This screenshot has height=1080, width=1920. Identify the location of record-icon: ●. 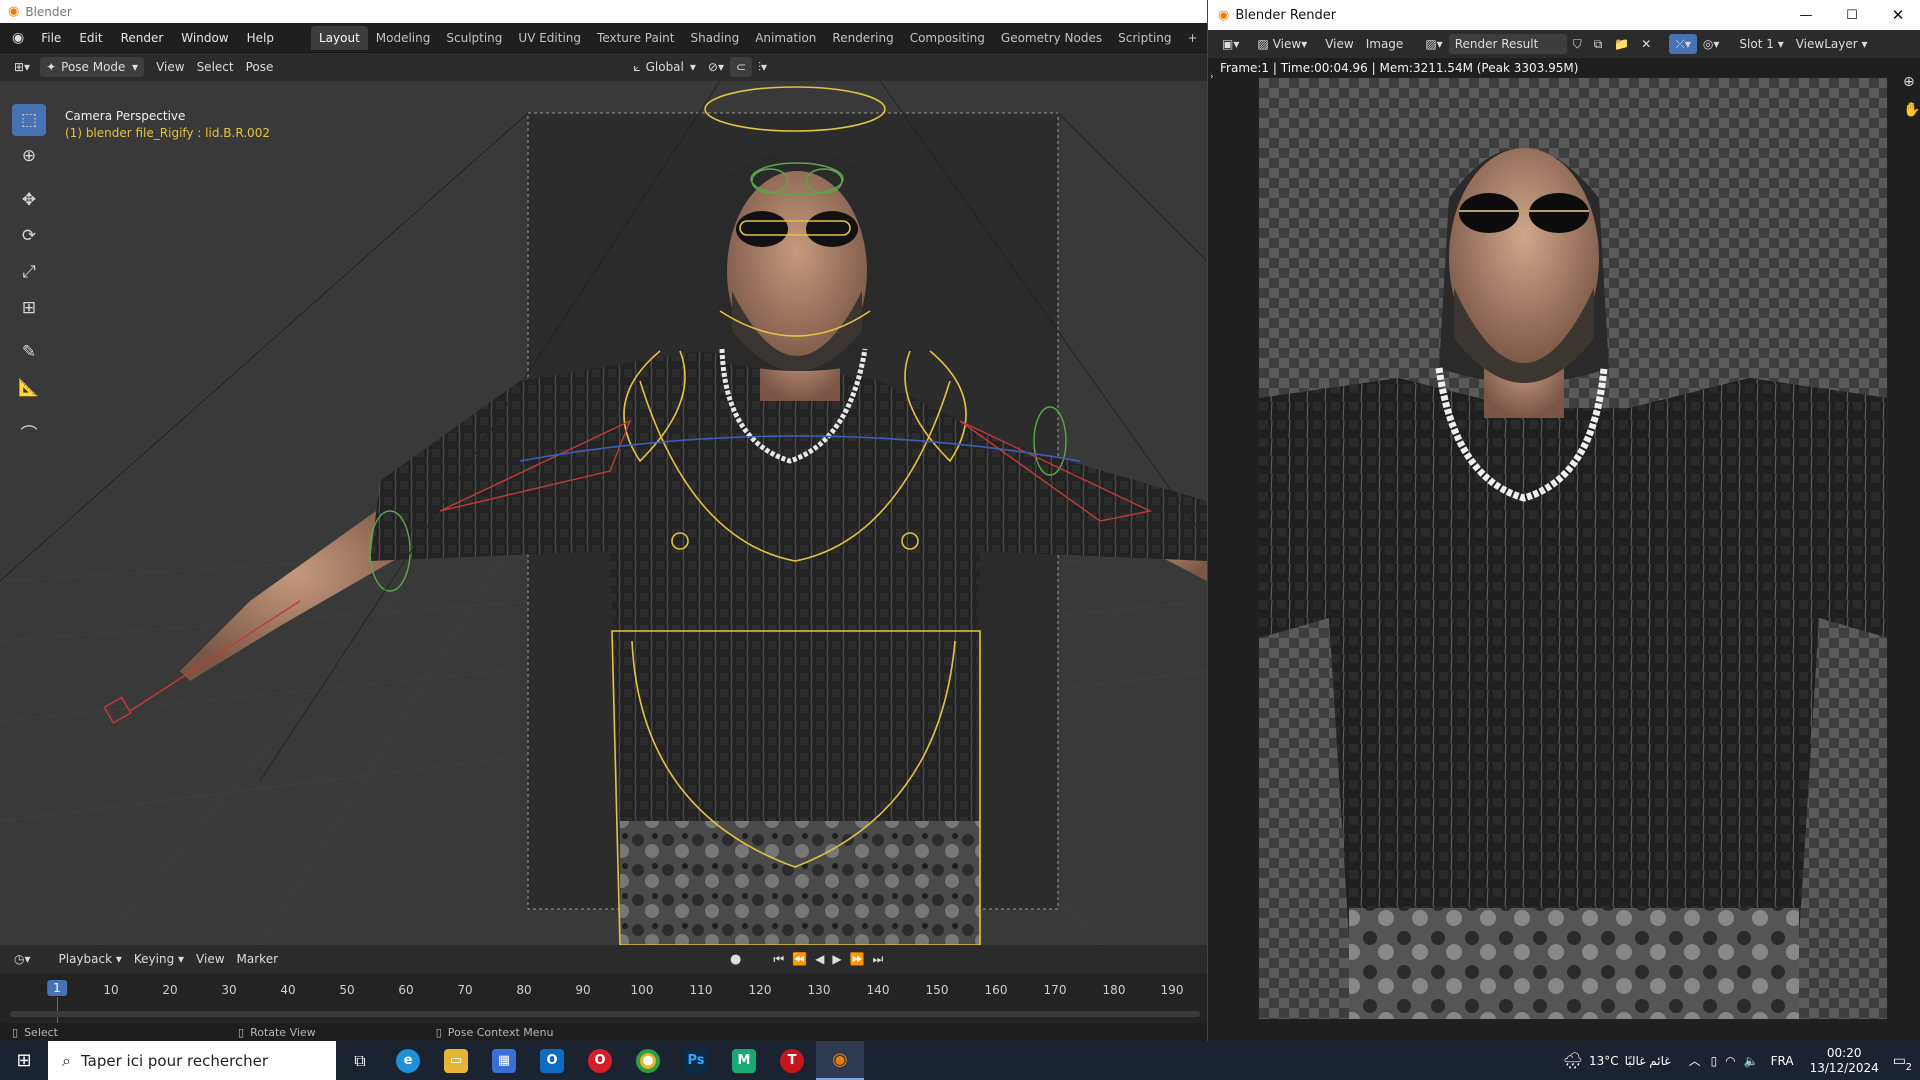
(735, 959).